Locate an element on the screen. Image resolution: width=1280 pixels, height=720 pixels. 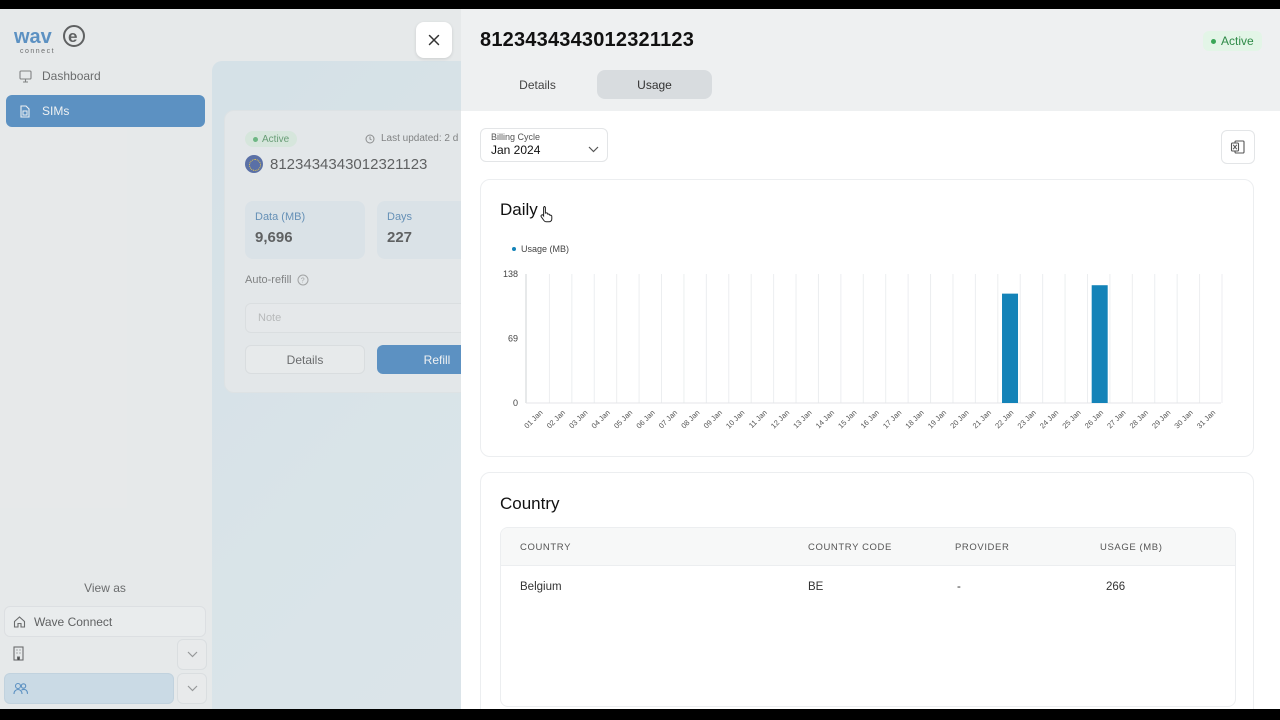
cell-provider: - is located at coordinates (959, 587).